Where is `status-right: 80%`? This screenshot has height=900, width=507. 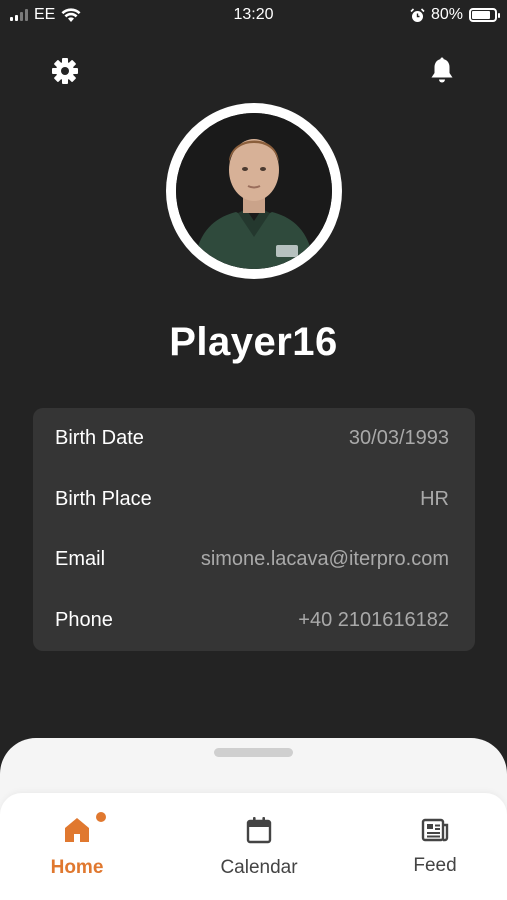 status-right: 80% is located at coordinates (455, 15).